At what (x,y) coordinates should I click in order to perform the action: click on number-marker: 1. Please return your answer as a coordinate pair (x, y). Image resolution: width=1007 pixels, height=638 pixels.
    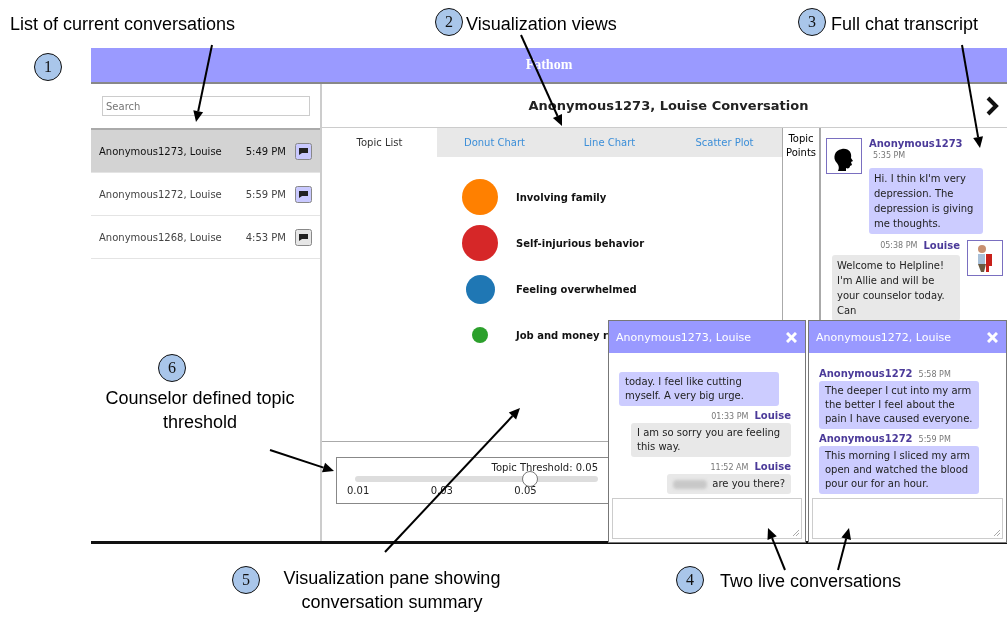
    Looking at the image, I should click on (48, 67).